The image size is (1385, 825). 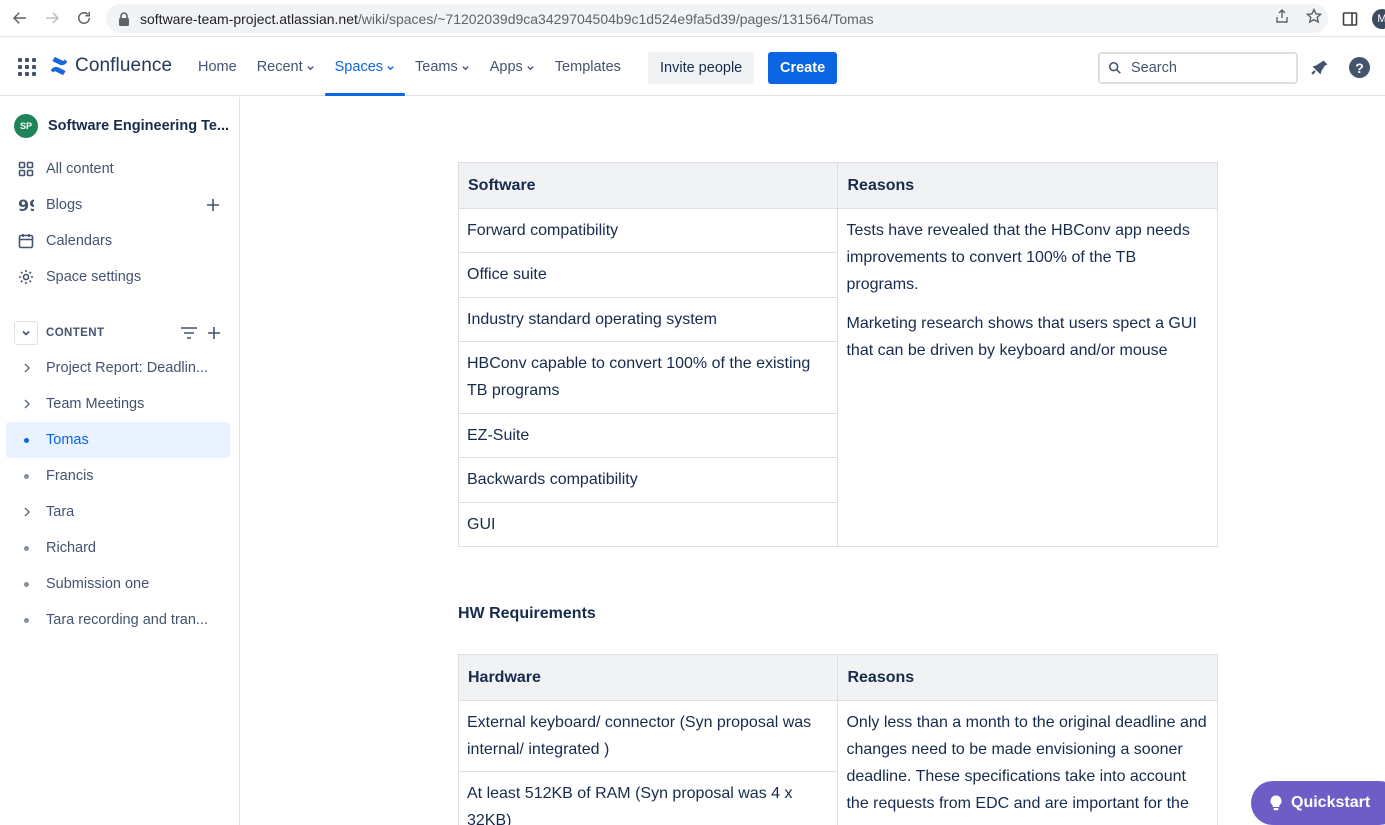 What do you see at coordinates (26, 241) in the screenshot?
I see `calendar-icon` at bounding box center [26, 241].